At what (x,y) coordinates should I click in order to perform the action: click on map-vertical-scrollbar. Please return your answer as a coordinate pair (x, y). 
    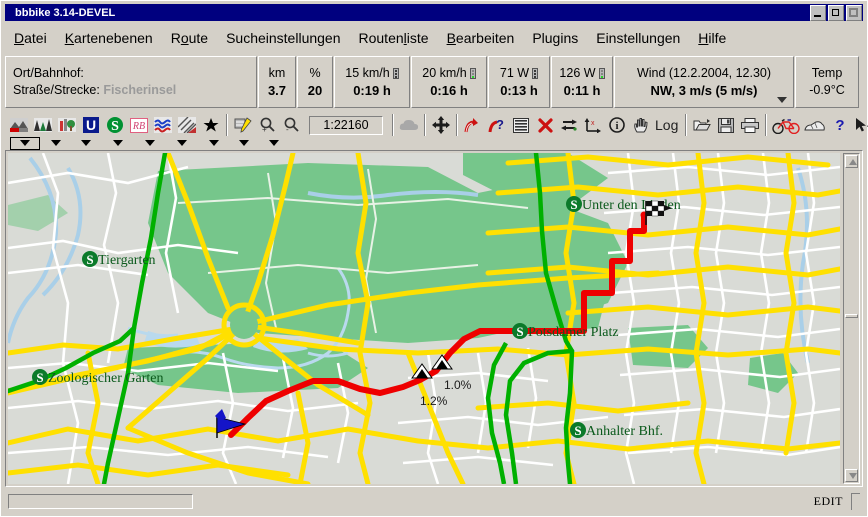
    Looking at the image, I should click on (851, 318).